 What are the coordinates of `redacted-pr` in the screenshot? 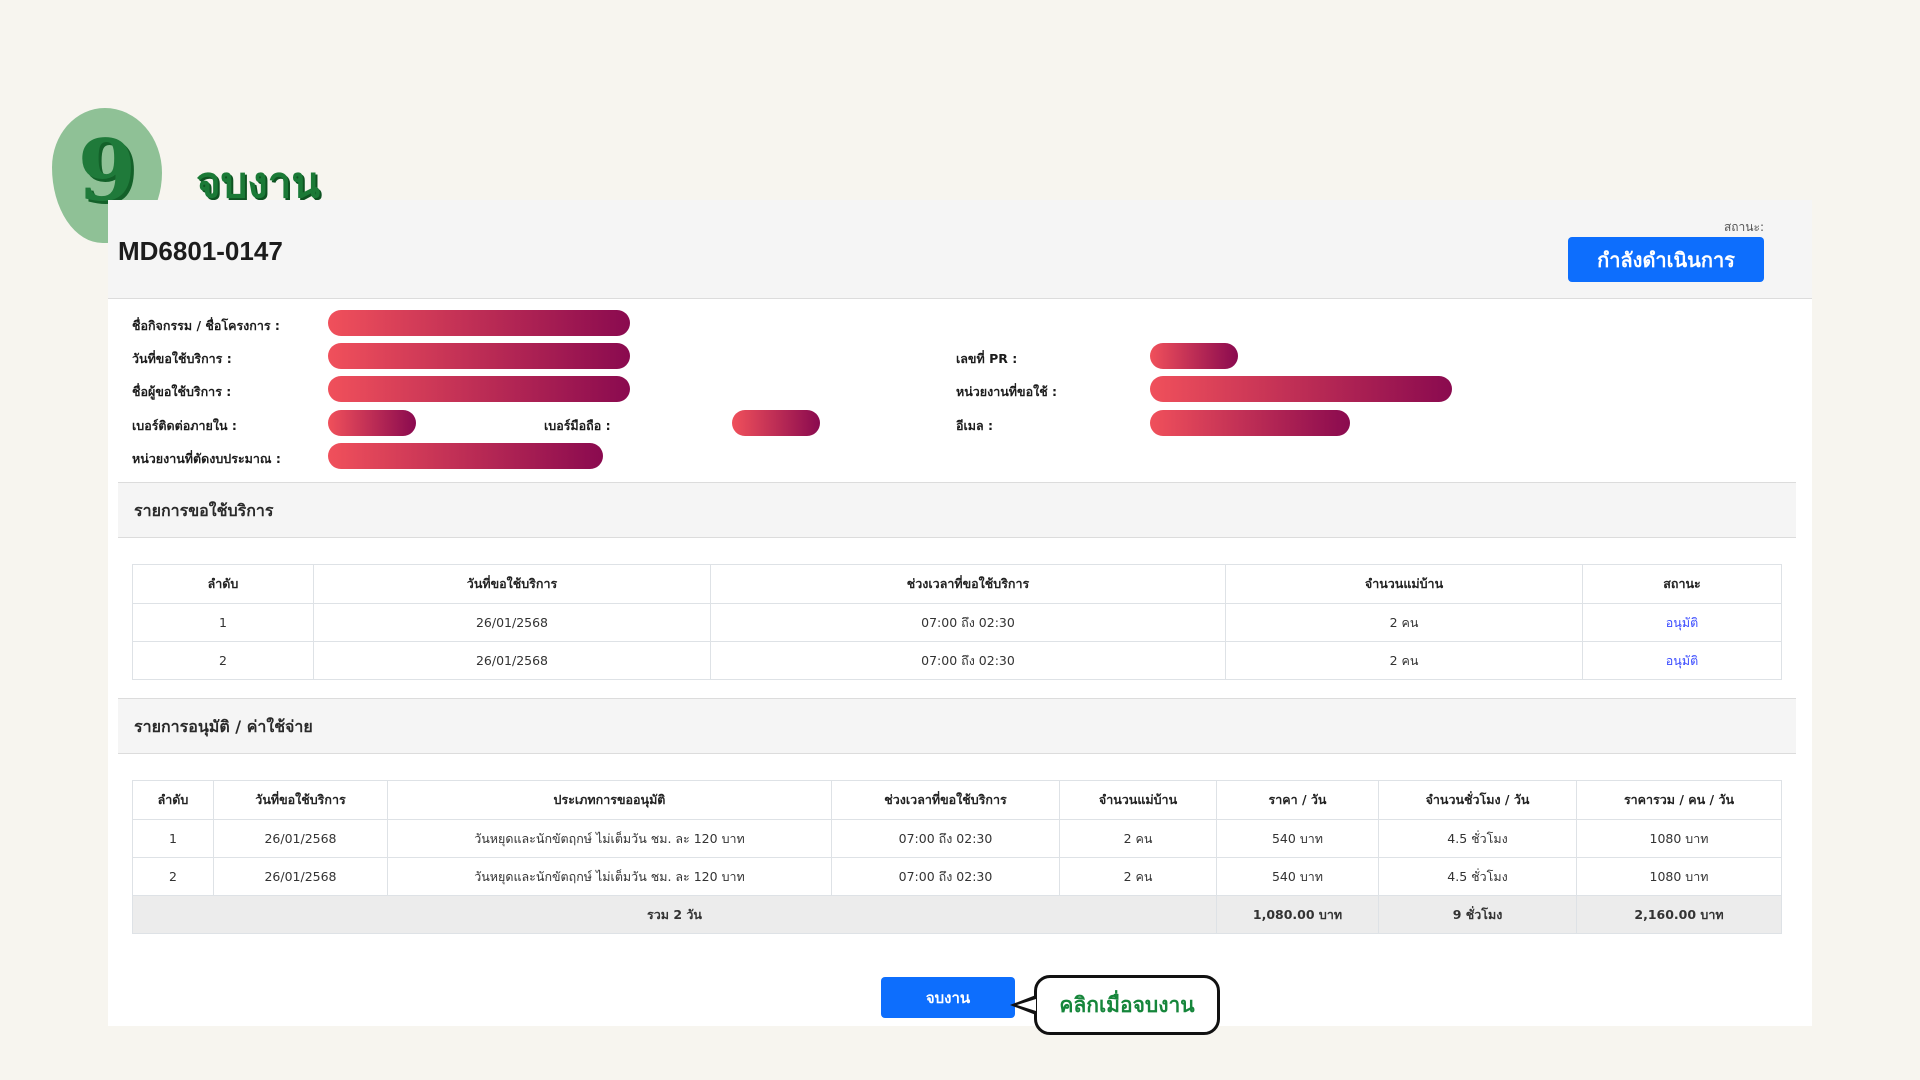 It's located at (1194, 356).